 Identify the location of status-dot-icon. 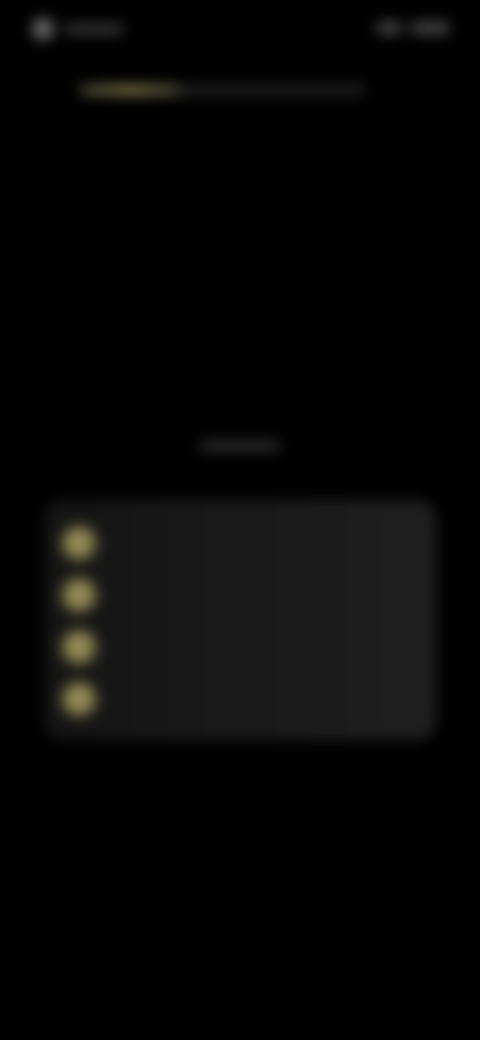
(43, 29).